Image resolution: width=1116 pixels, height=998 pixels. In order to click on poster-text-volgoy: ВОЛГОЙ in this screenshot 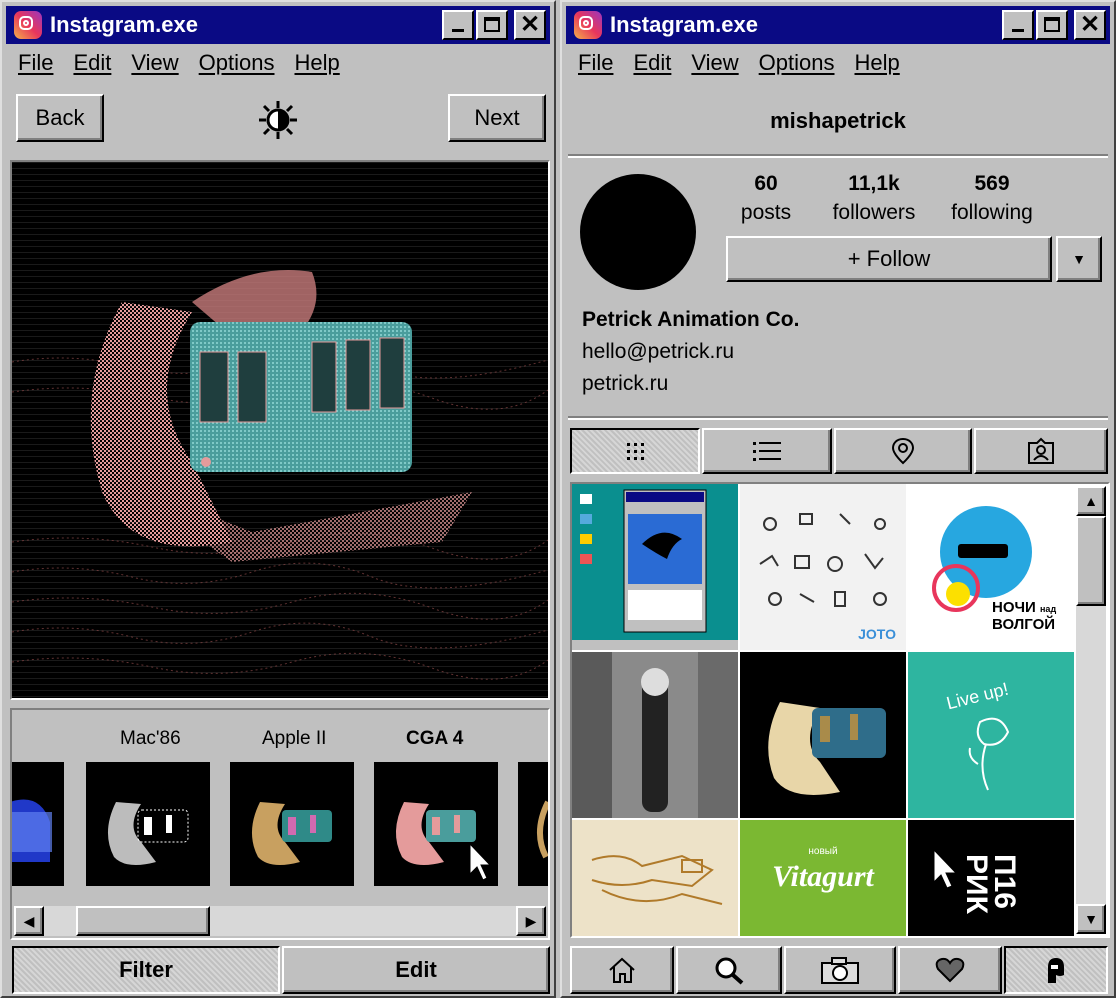, I will do `click(1024, 624)`.